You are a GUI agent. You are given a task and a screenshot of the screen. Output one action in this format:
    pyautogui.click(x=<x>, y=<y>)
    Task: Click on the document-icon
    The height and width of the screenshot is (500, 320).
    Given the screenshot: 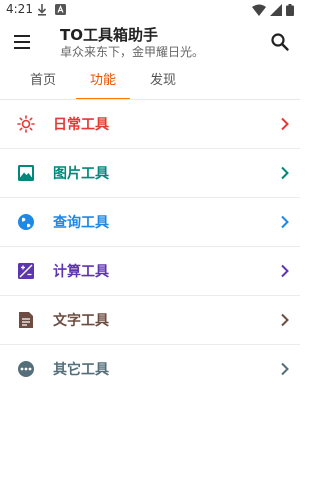 What is the action you would take?
    pyautogui.click(x=26, y=320)
    